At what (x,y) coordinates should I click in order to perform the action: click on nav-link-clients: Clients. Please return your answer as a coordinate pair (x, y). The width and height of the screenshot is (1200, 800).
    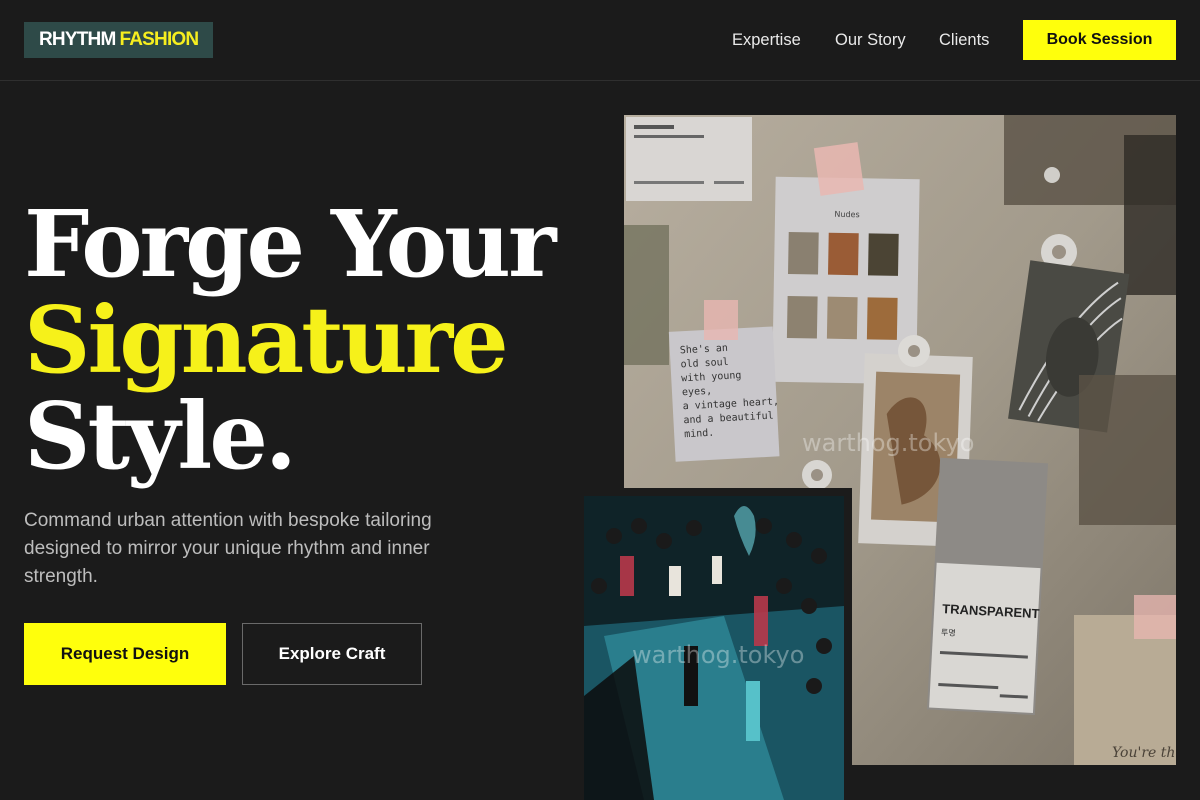
    Looking at the image, I should click on (964, 40).